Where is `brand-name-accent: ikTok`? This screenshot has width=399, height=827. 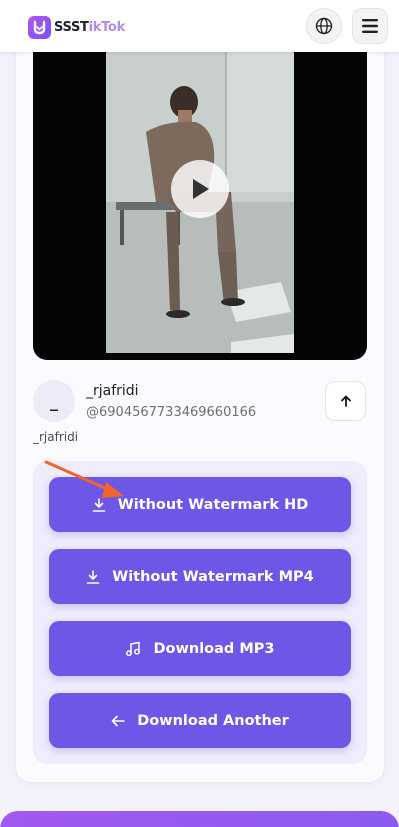
brand-name-accent: ikTok is located at coordinates (107, 27).